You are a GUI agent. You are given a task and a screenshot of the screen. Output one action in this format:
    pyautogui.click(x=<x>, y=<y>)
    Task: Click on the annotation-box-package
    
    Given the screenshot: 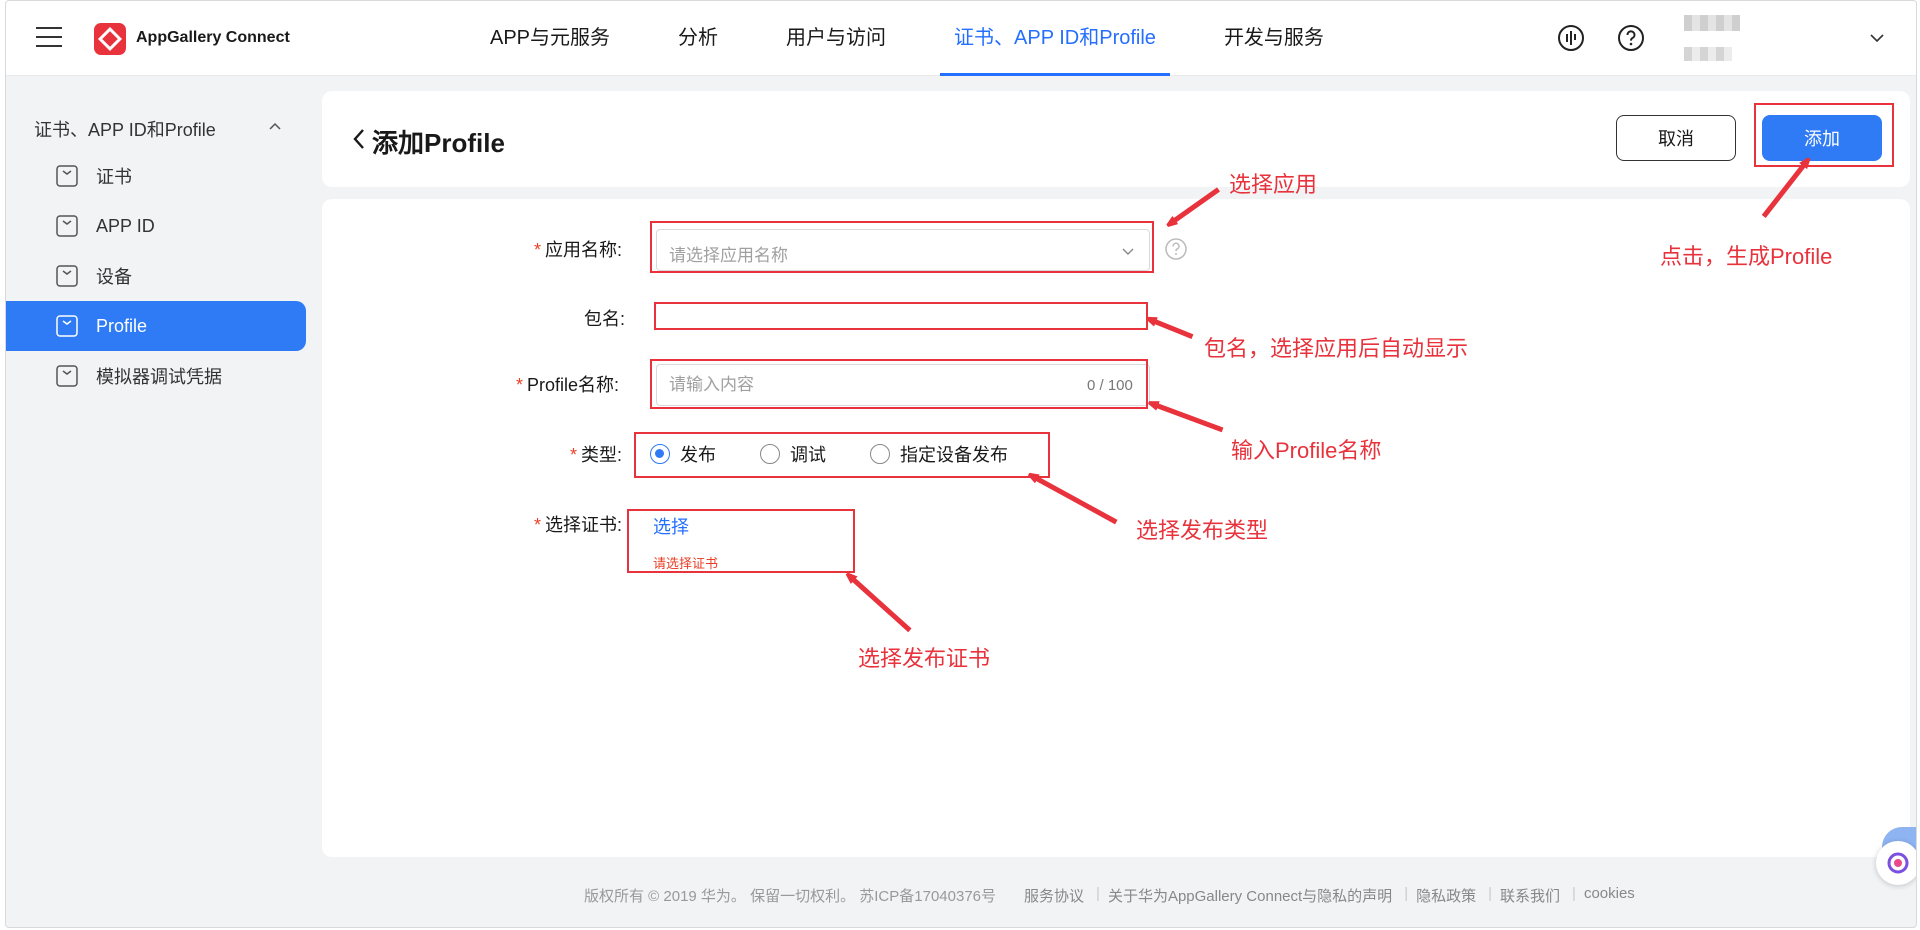 What is the action you would take?
    pyautogui.click(x=901, y=316)
    